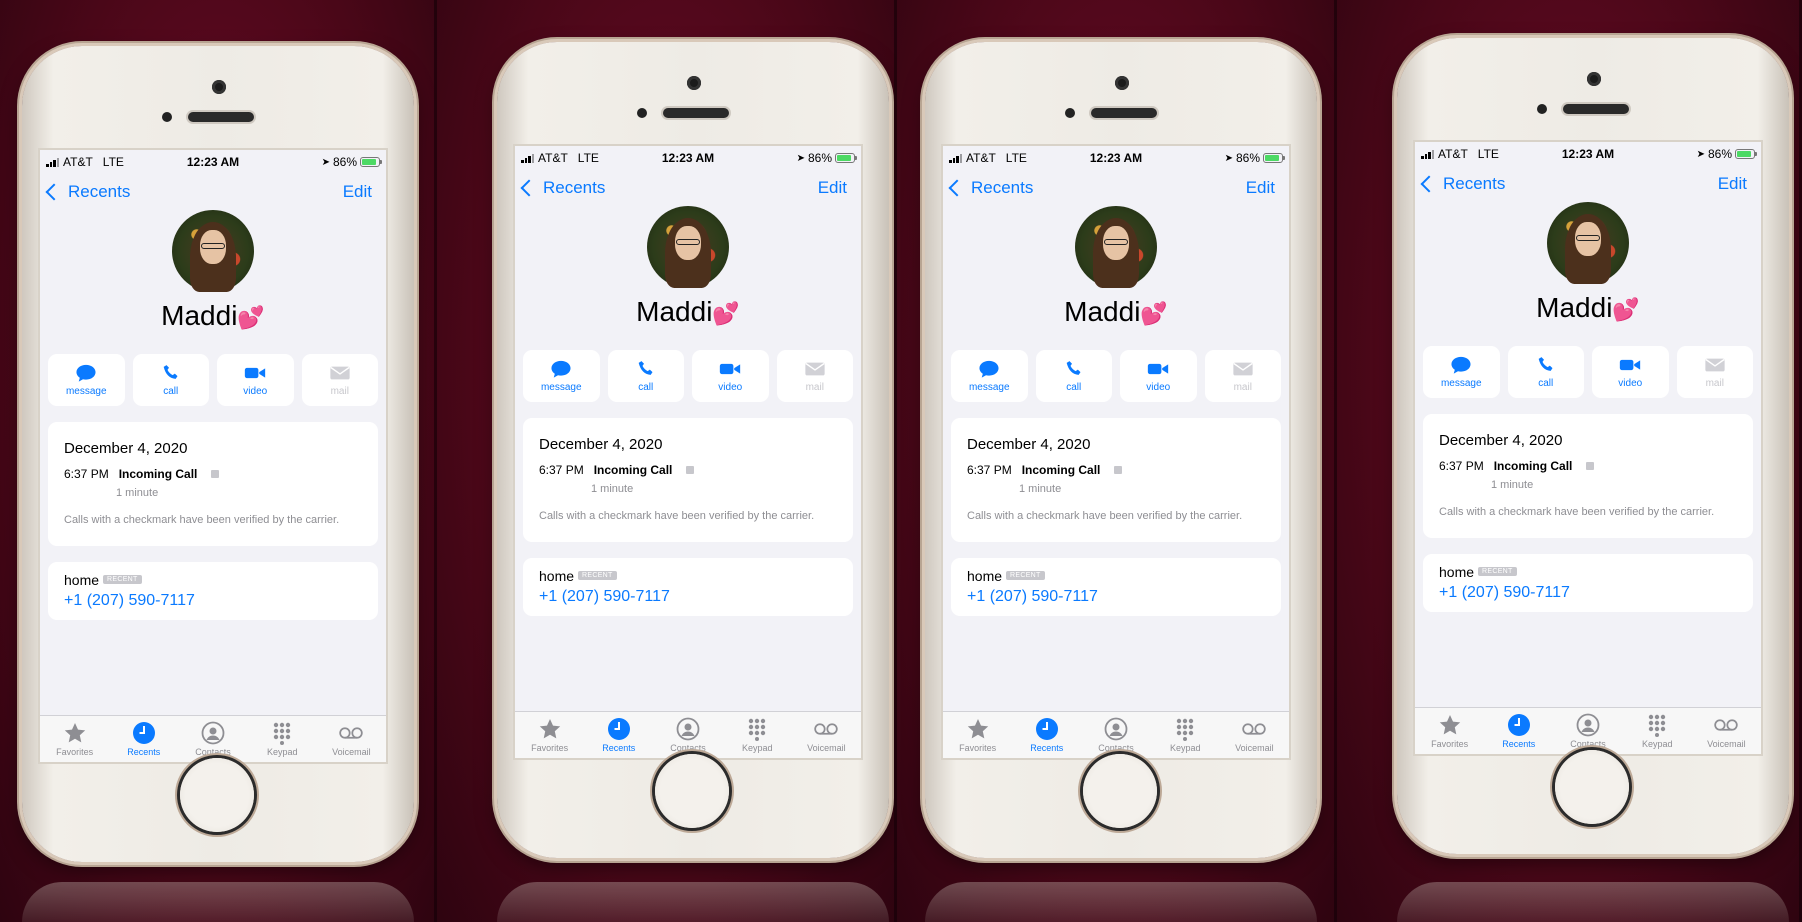 Image resolution: width=1802 pixels, height=922 pixels. What do you see at coordinates (1726, 725) in the screenshot?
I see `voicemail-icon` at bounding box center [1726, 725].